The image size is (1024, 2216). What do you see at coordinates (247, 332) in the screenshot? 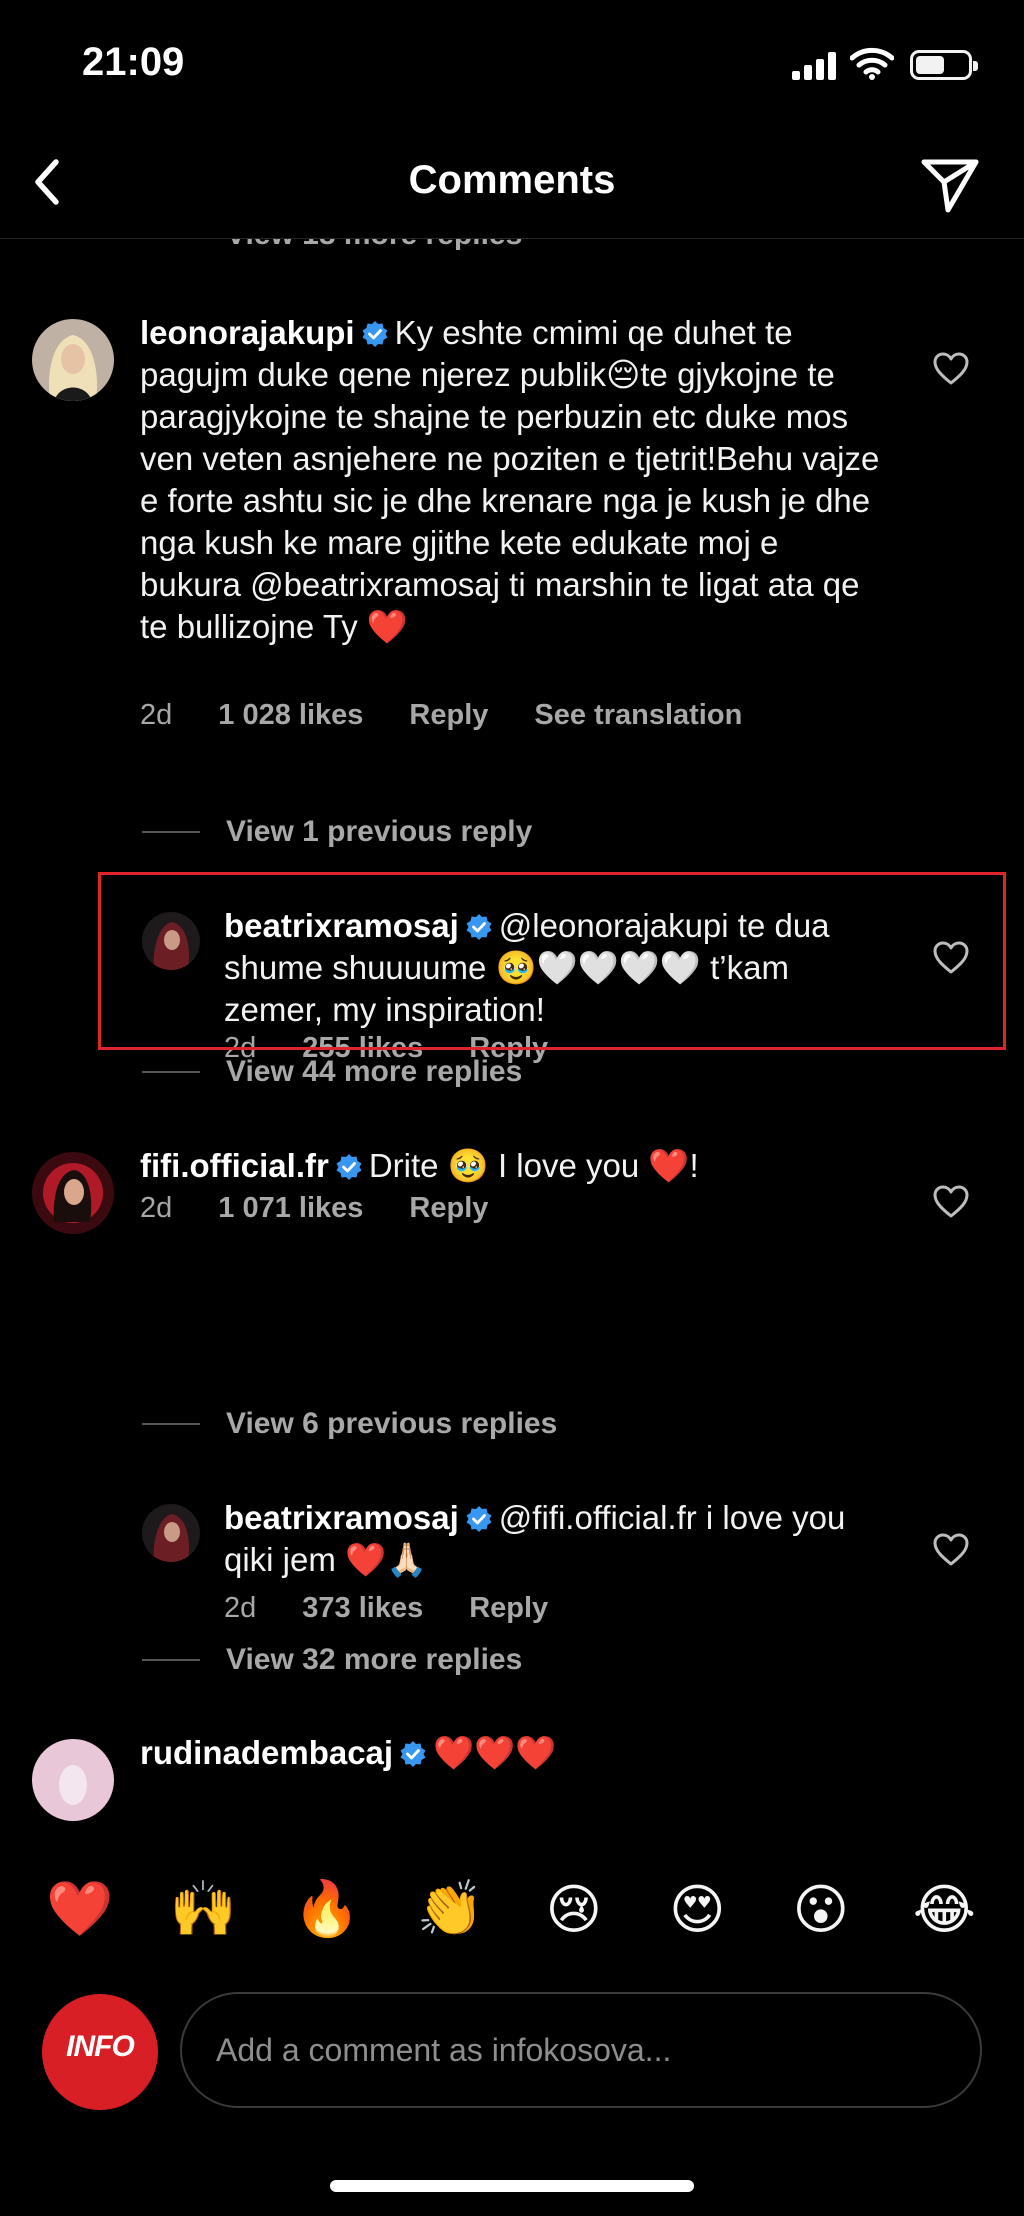
I see `comment-username: leonorajakupi` at bounding box center [247, 332].